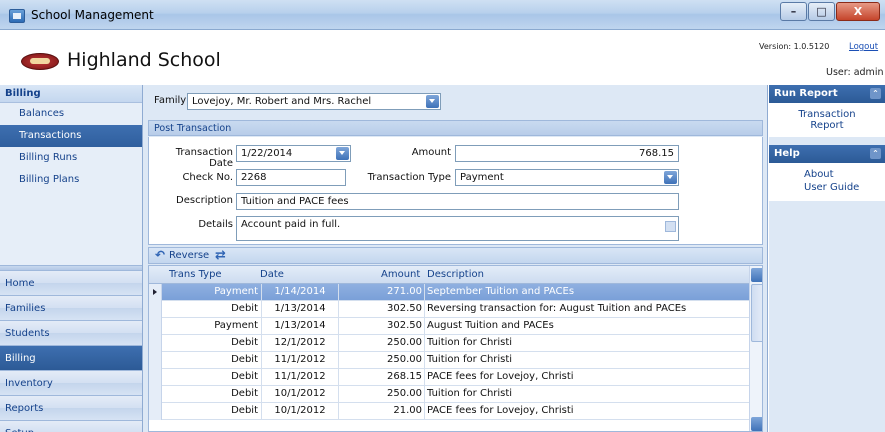 This screenshot has height=432, width=885. I want to click on title-bar: School Management – □ X, so click(442, 15).